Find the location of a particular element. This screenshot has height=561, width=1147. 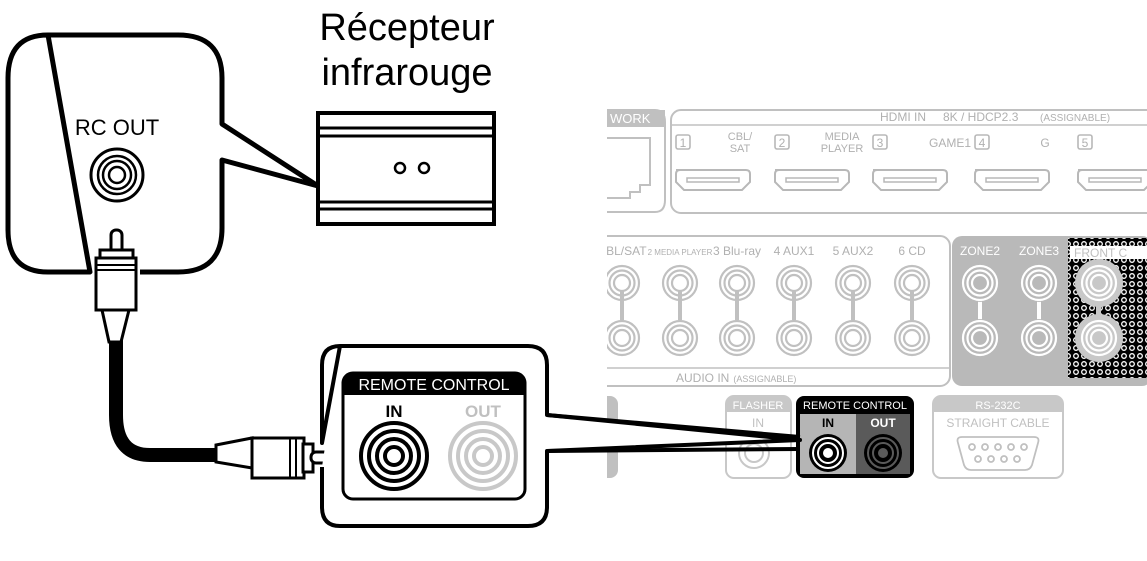

panel-remote-in-jack-icon is located at coordinates (828, 453).